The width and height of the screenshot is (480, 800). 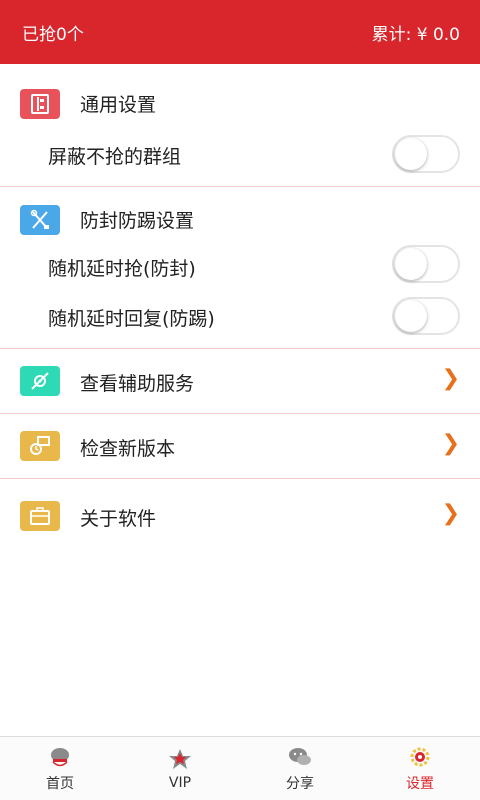 I want to click on row-about: 关于软件 ❯, so click(x=240, y=516).